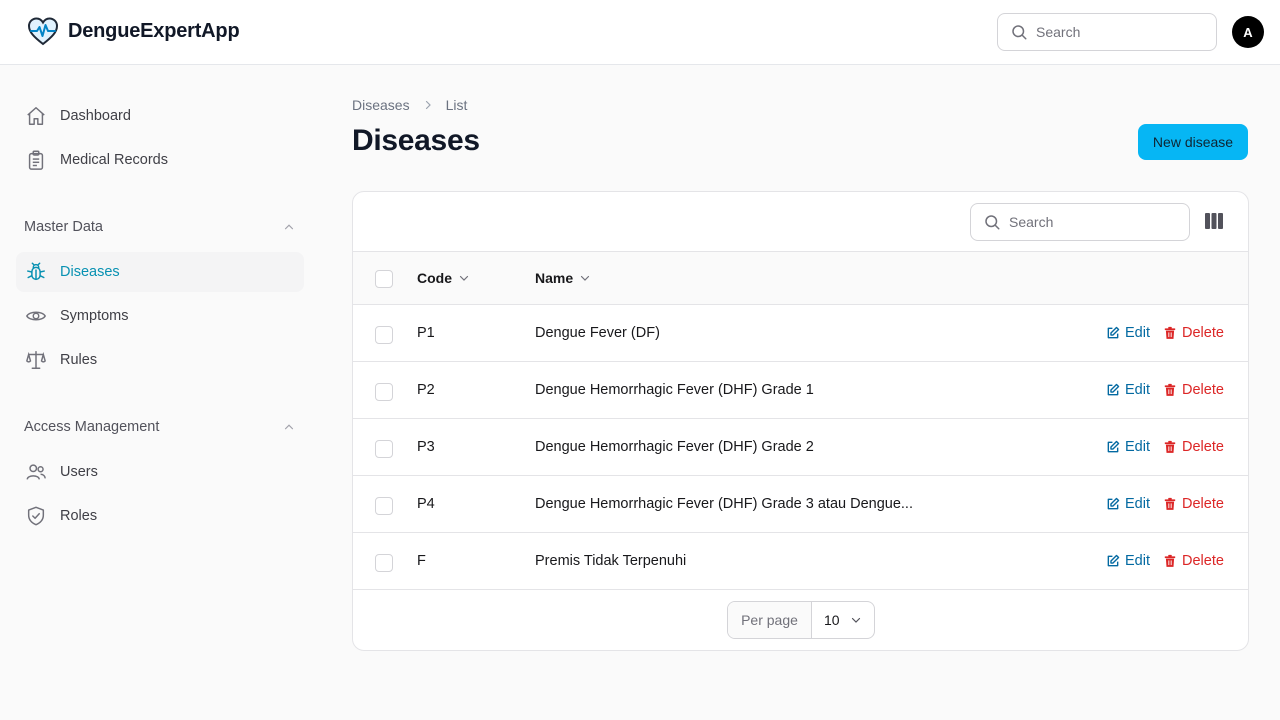 Image resolution: width=1280 pixels, height=720 pixels. Describe the element at coordinates (154, 30) in the screenshot. I see `brand-name: DengueExpertApp` at that location.